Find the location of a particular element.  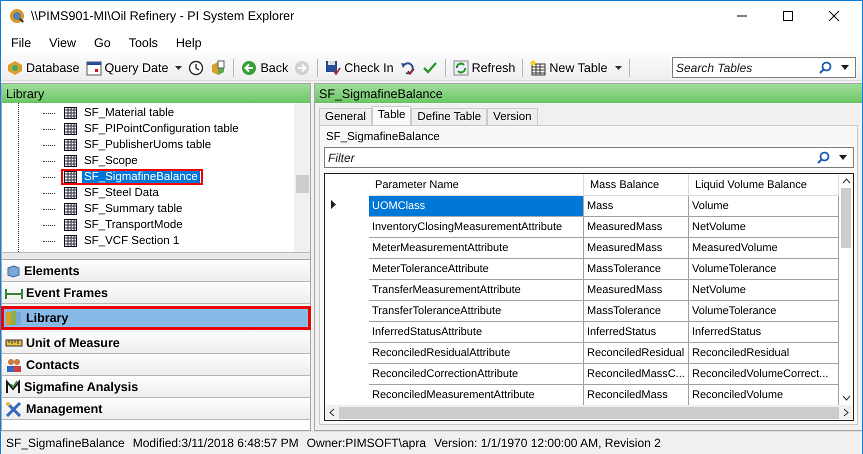

tab: Version is located at coordinates (512, 116).